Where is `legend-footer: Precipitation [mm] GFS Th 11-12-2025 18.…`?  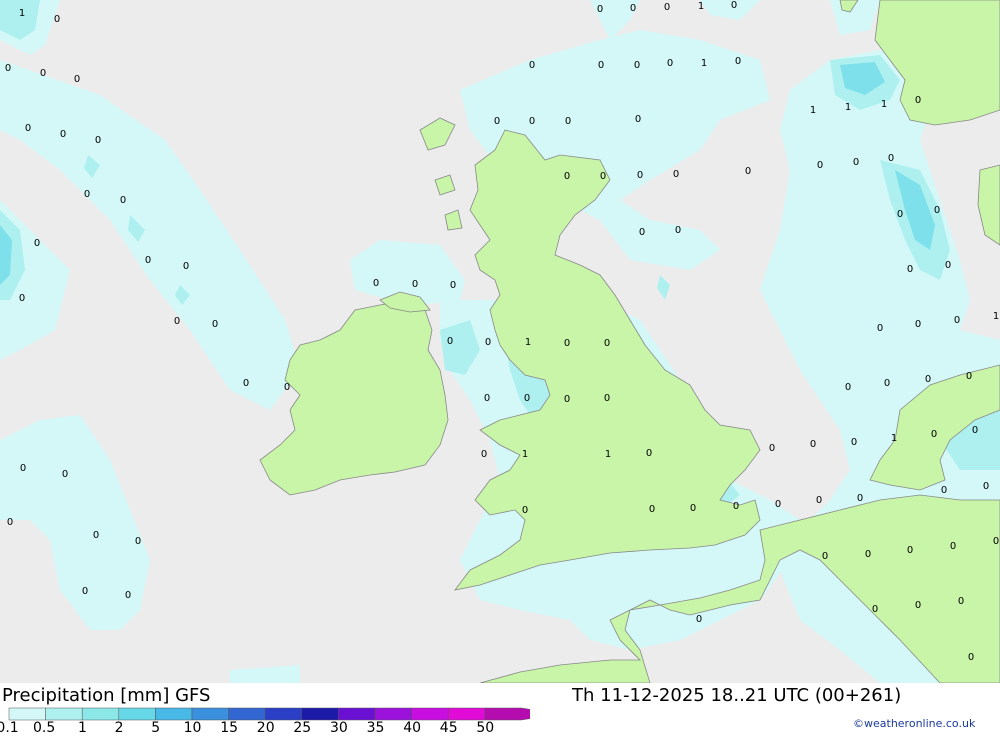
legend-footer: Precipitation [mm] GFS Th 11-12-2025 18.… is located at coordinates (500, 708).